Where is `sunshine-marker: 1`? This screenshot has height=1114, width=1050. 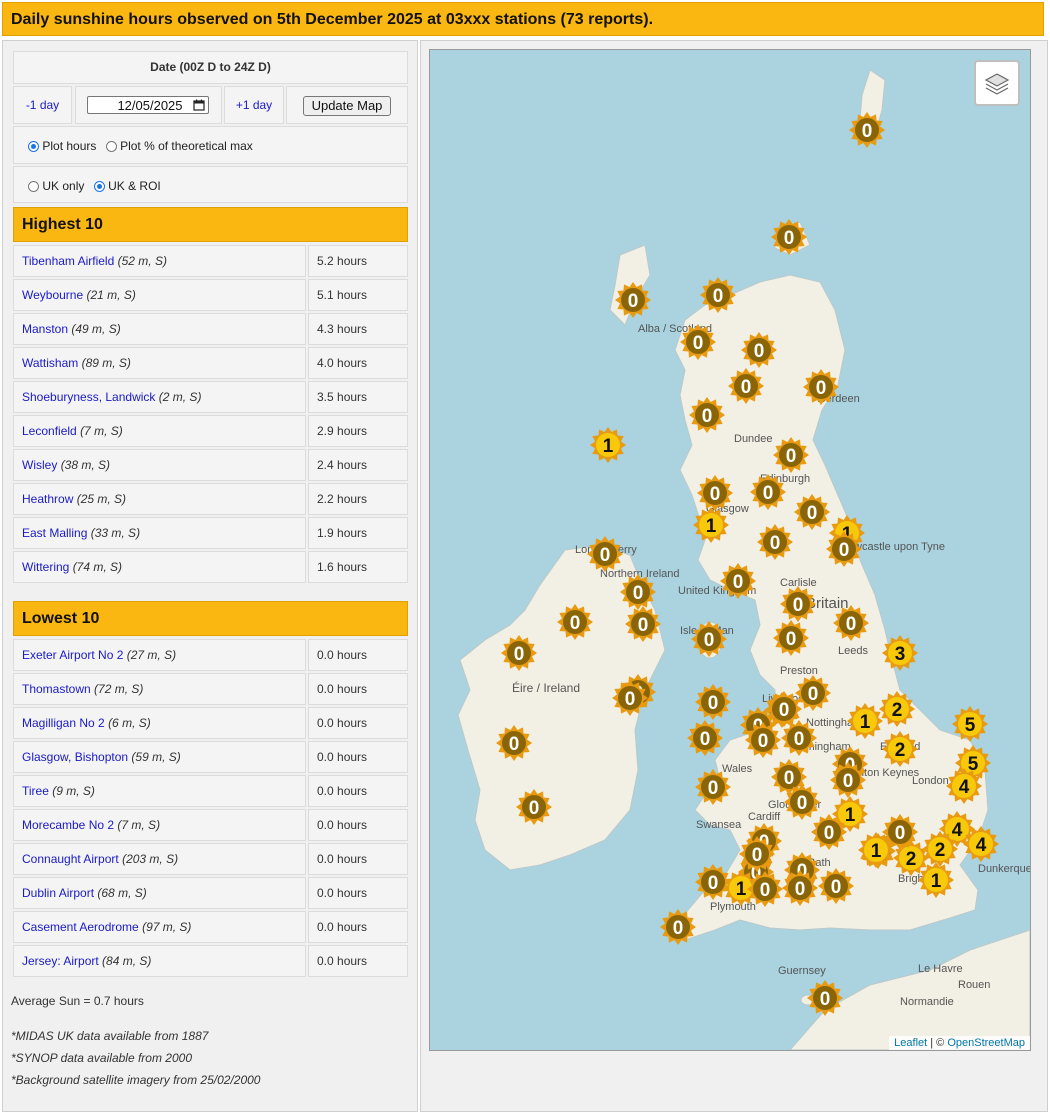 sunshine-marker: 1 is located at coordinates (608, 445).